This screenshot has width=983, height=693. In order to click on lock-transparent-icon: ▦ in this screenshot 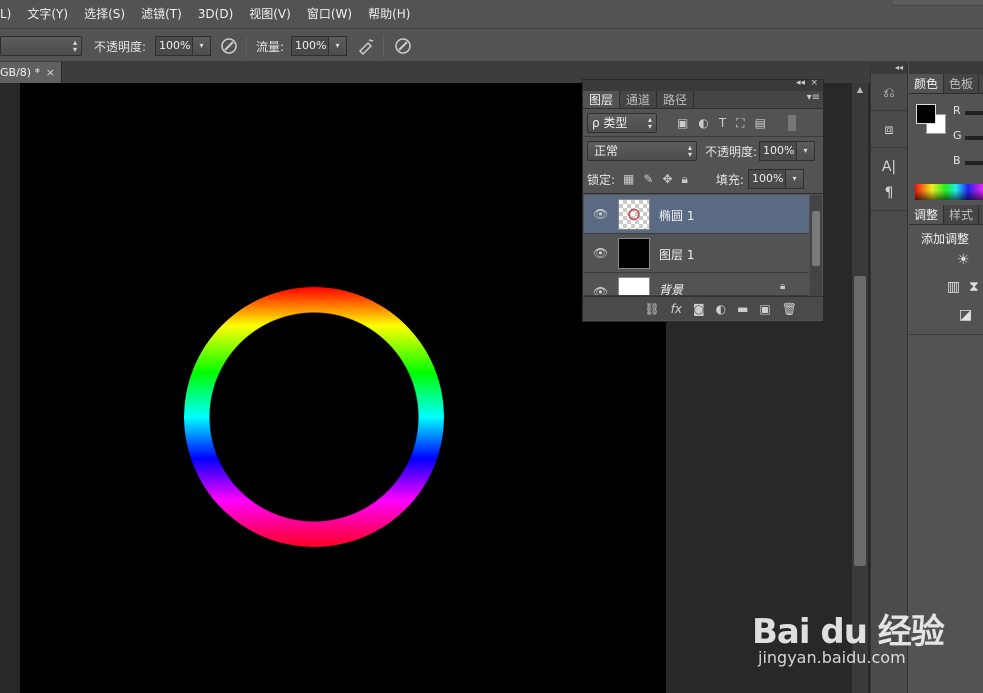, I will do `click(628, 179)`.